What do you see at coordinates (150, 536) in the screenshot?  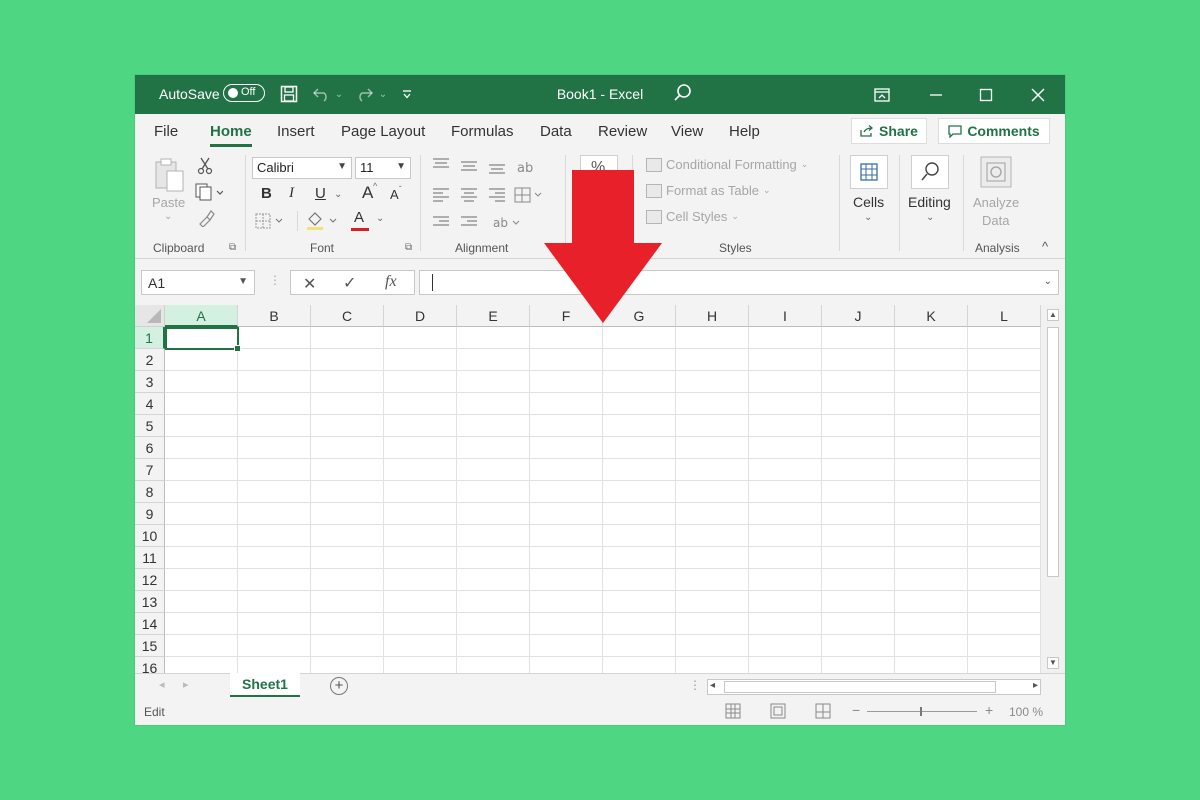 I see `row-header-10: 10` at bounding box center [150, 536].